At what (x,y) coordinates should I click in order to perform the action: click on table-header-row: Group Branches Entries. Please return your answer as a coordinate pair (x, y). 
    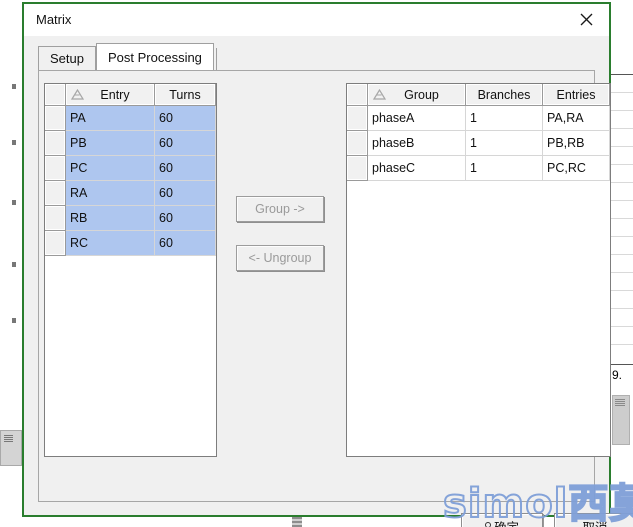
    Looking at the image, I should click on (478, 95).